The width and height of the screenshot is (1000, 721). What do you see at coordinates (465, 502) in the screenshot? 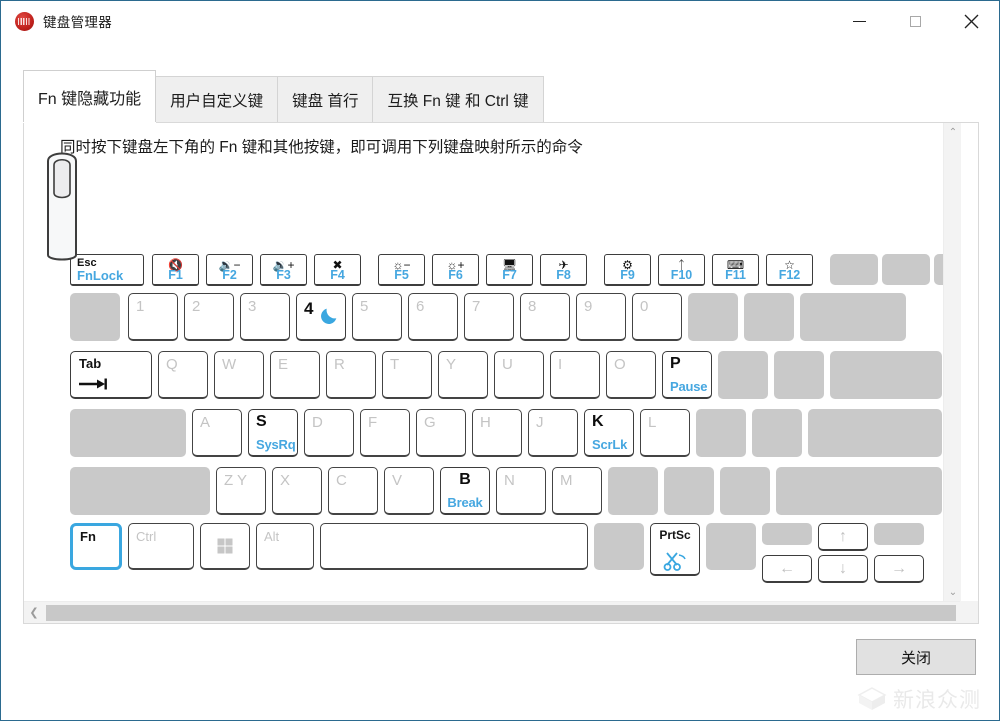
I see `key-break-label: Break` at bounding box center [465, 502].